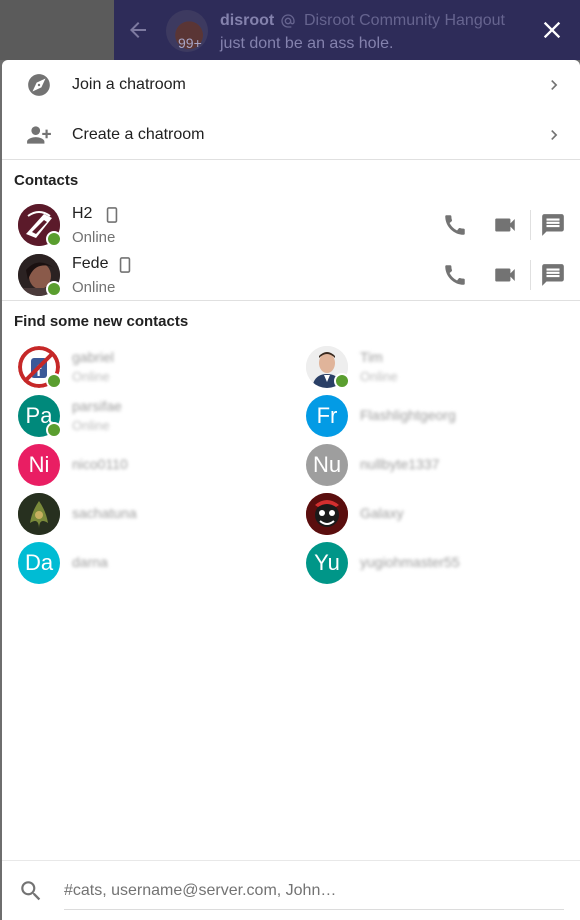 This screenshot has width=580, height=920. I want to click on room-name: disroot, so click(247, 20).